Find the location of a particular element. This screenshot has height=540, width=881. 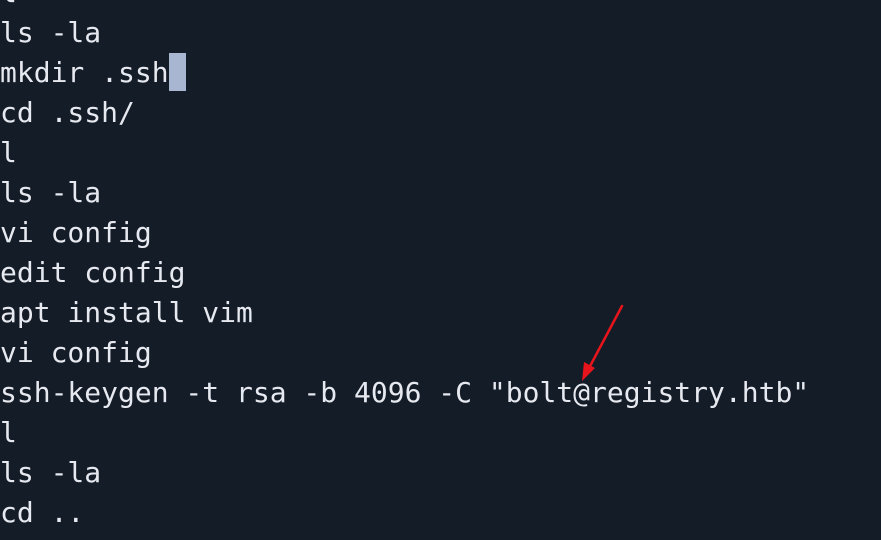

history-line: mkdir .ssh is located at coordinates (404, 73).